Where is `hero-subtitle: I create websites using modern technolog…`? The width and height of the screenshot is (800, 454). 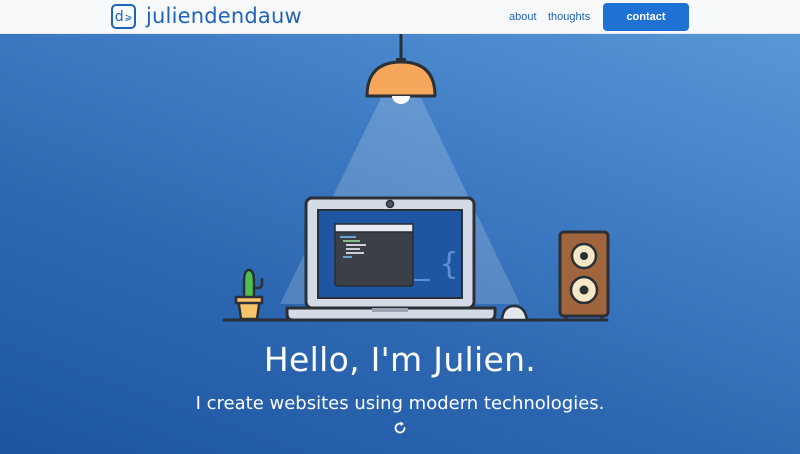 hero-subtitle: I create websites using modern technolog… is located at coordinates (400, 403).